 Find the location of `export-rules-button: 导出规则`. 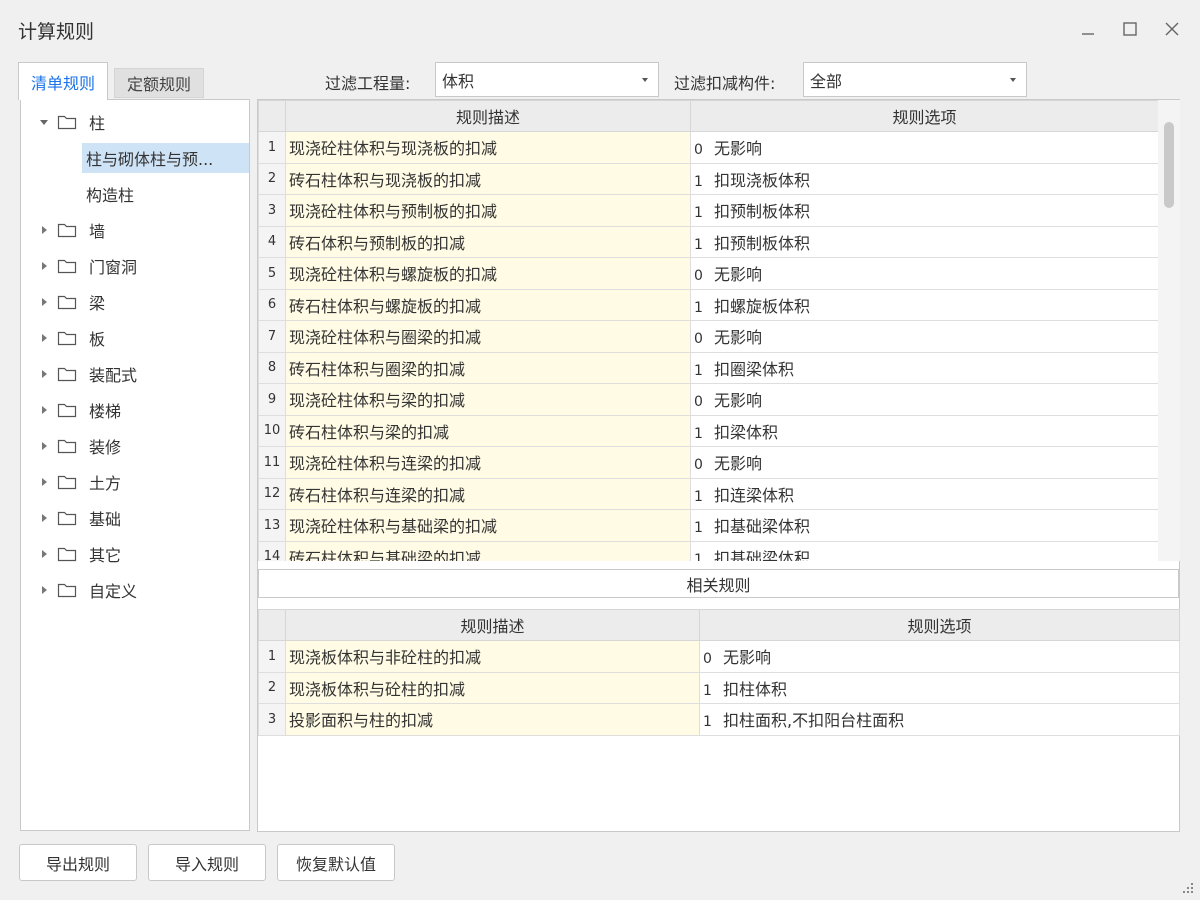

export-rules-button: 导出规则 is located at coordinates (78, 862).